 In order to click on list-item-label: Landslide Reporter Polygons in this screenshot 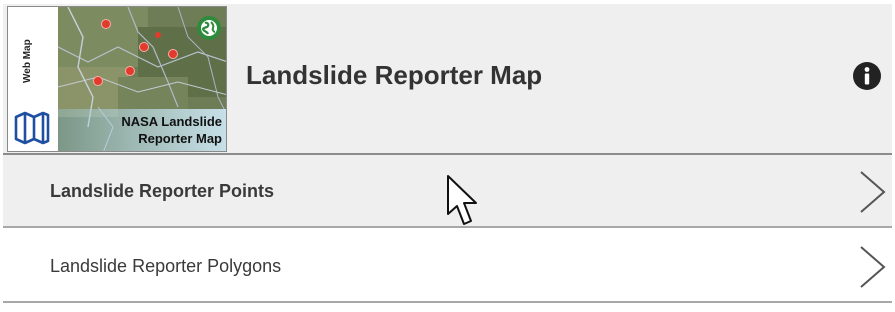, I will do `click(166, 266)`.